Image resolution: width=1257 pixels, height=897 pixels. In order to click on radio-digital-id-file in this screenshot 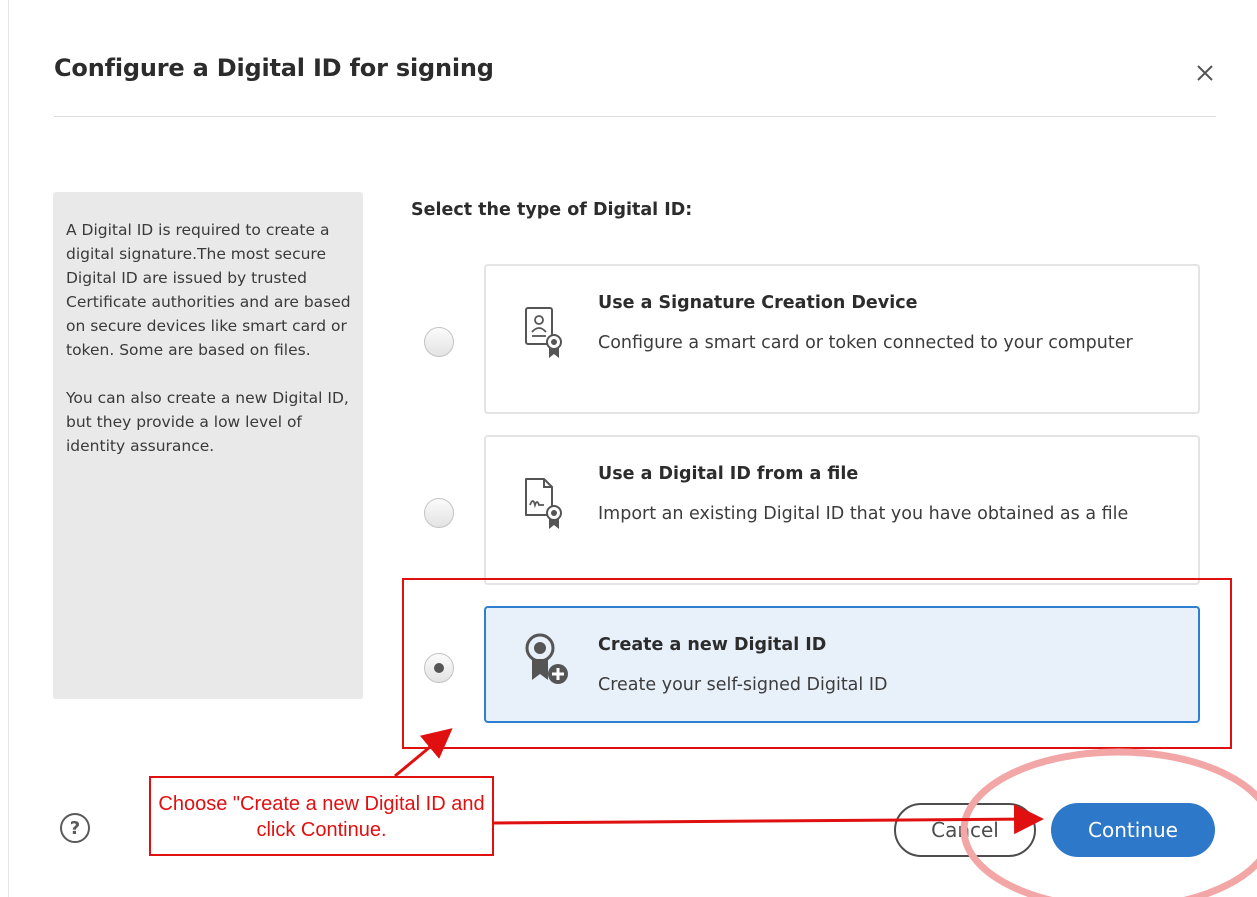, I will do `click(439, 513)`.